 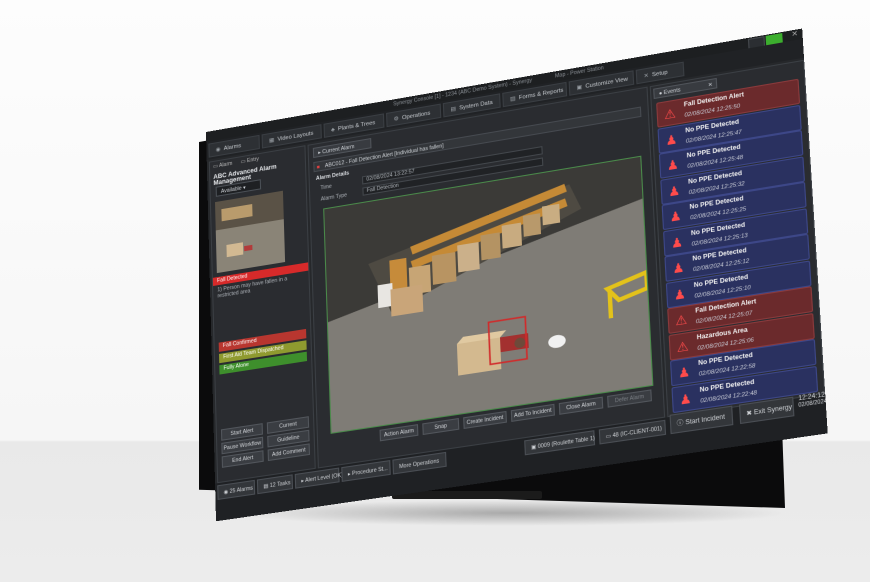 What do you see at coordinates (579, 87) in the screenshot?
I see `layout-icon: ▣` at bounding box center [579, 87].